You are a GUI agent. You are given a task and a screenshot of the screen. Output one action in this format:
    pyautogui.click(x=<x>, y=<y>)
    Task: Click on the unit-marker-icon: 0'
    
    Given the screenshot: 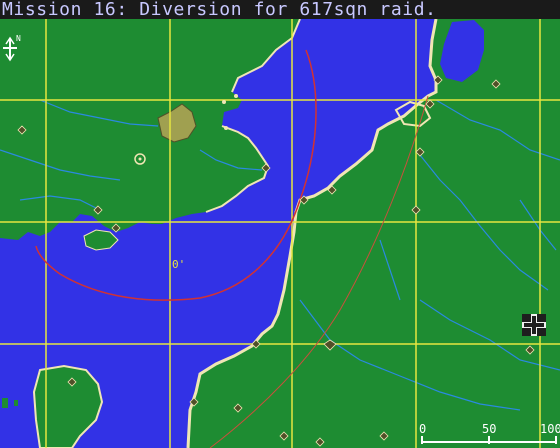 What is the action you would take?
    pyautogui.click(x=178, y=264)
    